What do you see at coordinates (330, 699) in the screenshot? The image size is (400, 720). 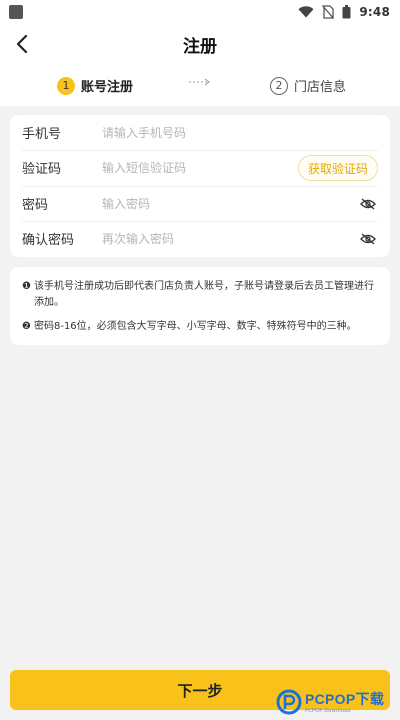 I see `watermark-brand-name: PCPOP` at bounding box center [330, 699].